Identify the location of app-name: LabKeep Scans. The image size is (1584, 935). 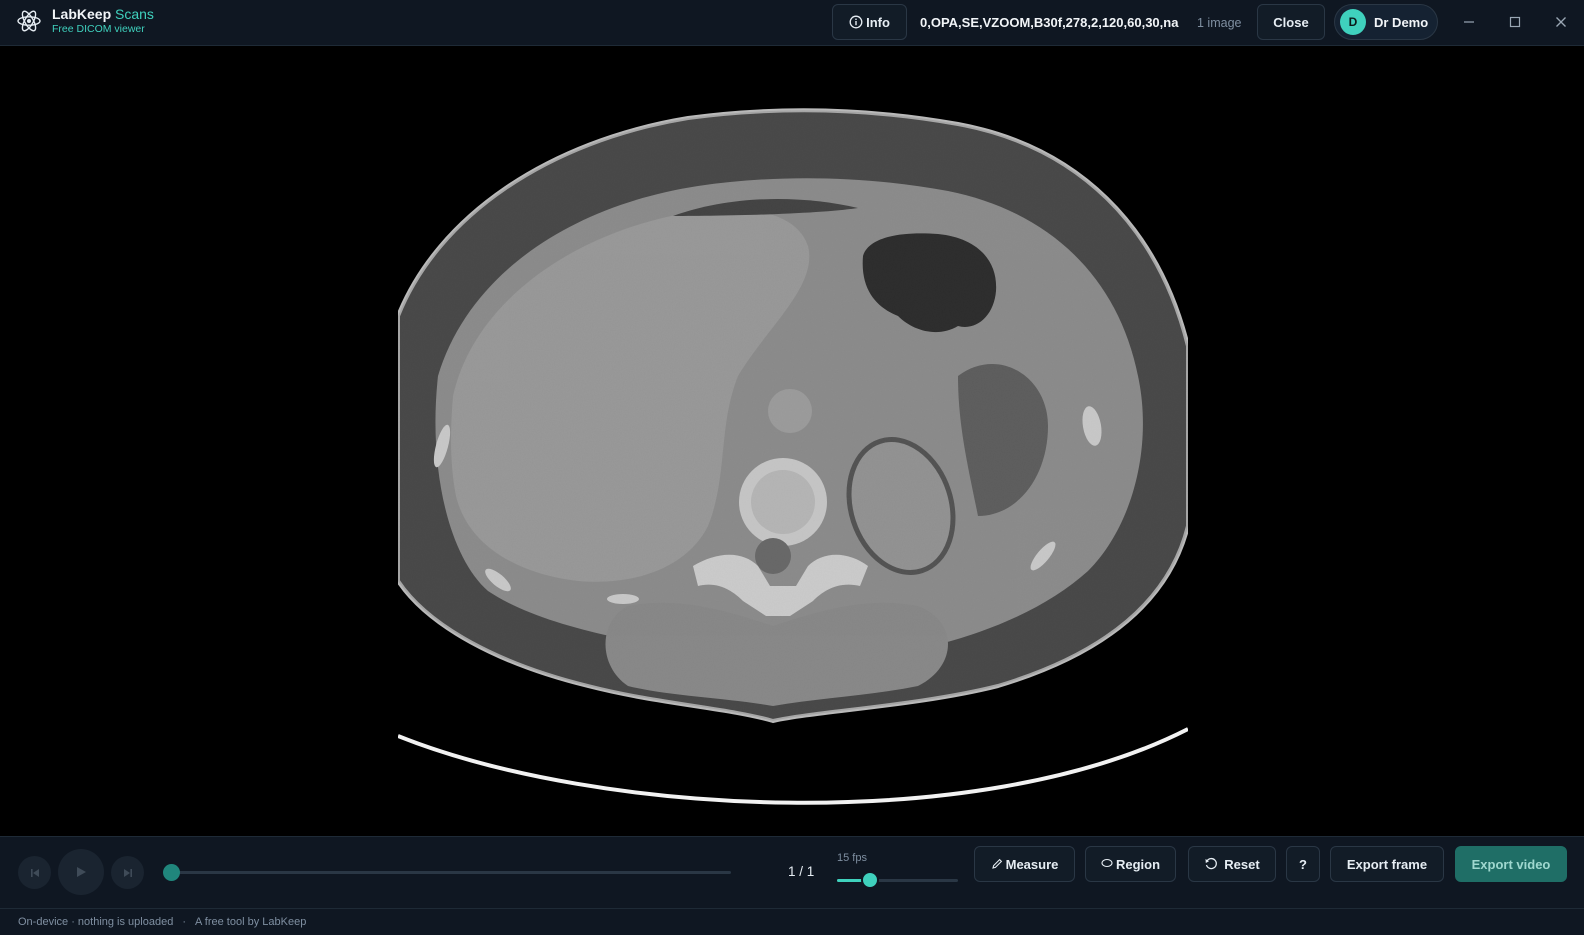
(103, 14).